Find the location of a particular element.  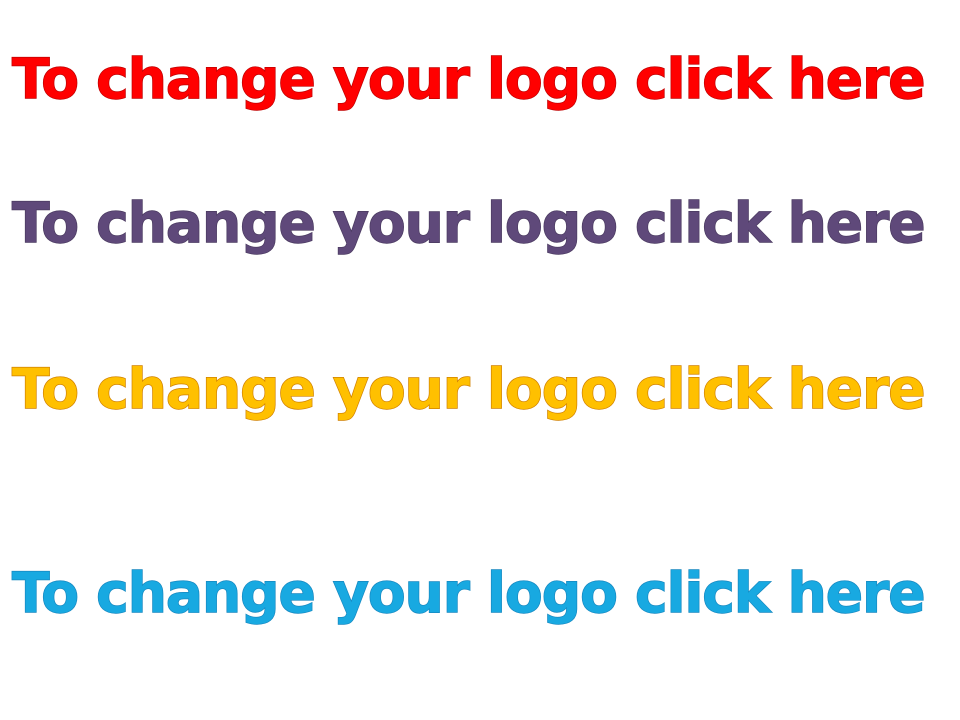

change-logo-link-blue: To change your logo click here is located at coordinates (481, 593).